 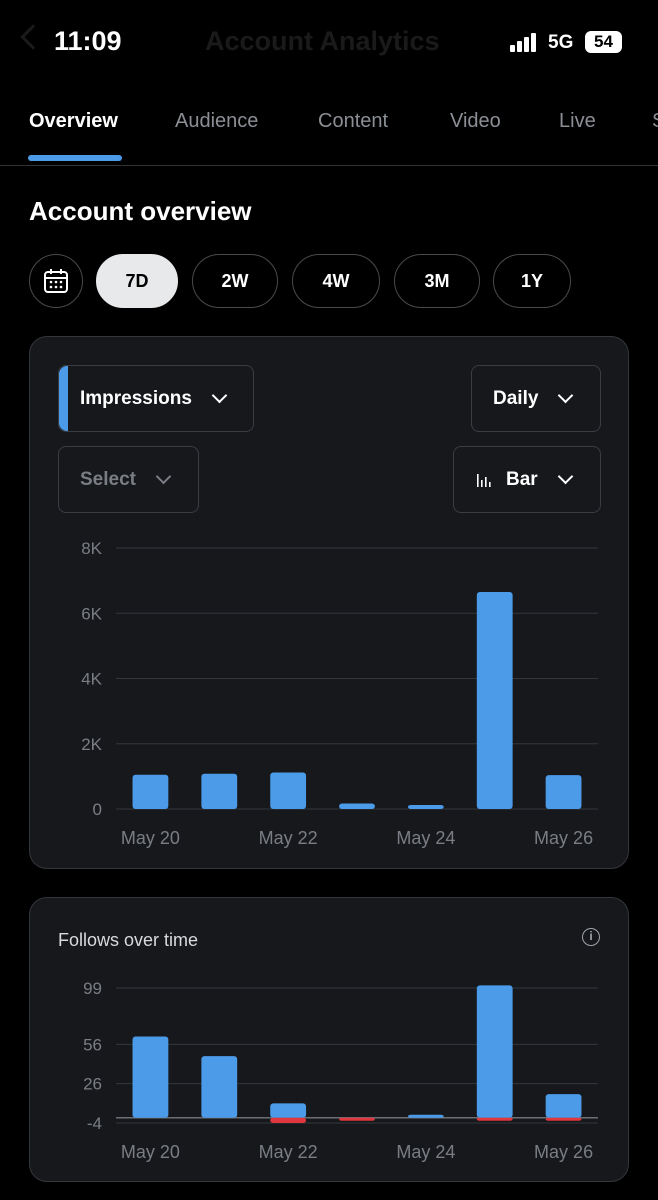 What do you see at coordinates (522, 479) in the screenshot?
I see `chart-type-dropdown-label: Bar` at bounding box center [522, 479].